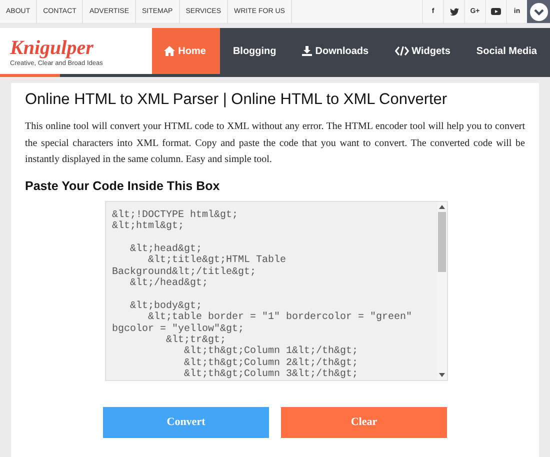 This screenshot has width=550, height=457. I want to click on bird-icon, so click(454, 12).